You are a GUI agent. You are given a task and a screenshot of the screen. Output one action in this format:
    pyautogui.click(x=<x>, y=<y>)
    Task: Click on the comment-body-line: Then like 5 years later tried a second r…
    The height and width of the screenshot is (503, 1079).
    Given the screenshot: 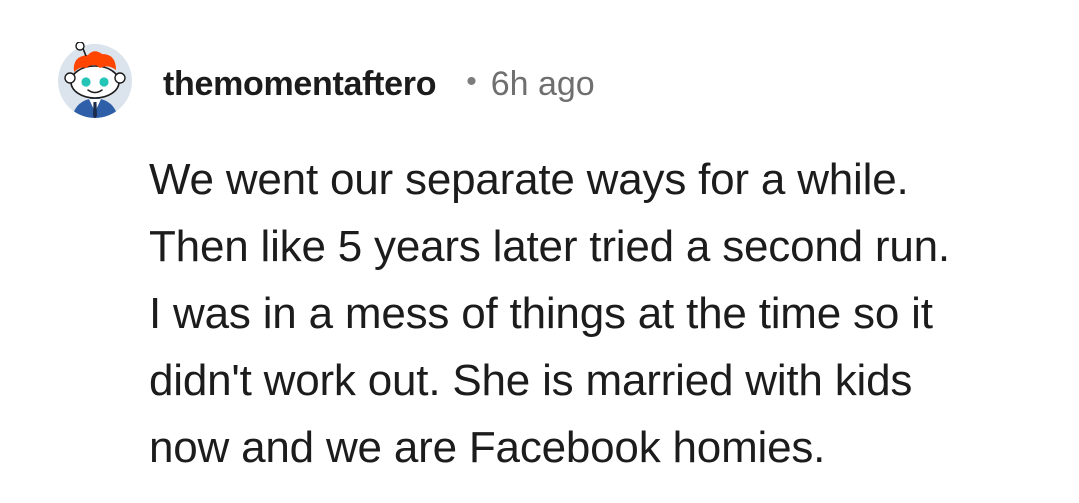 What is the action you would take?
    pyautogui.click(x=549, y=246)
    